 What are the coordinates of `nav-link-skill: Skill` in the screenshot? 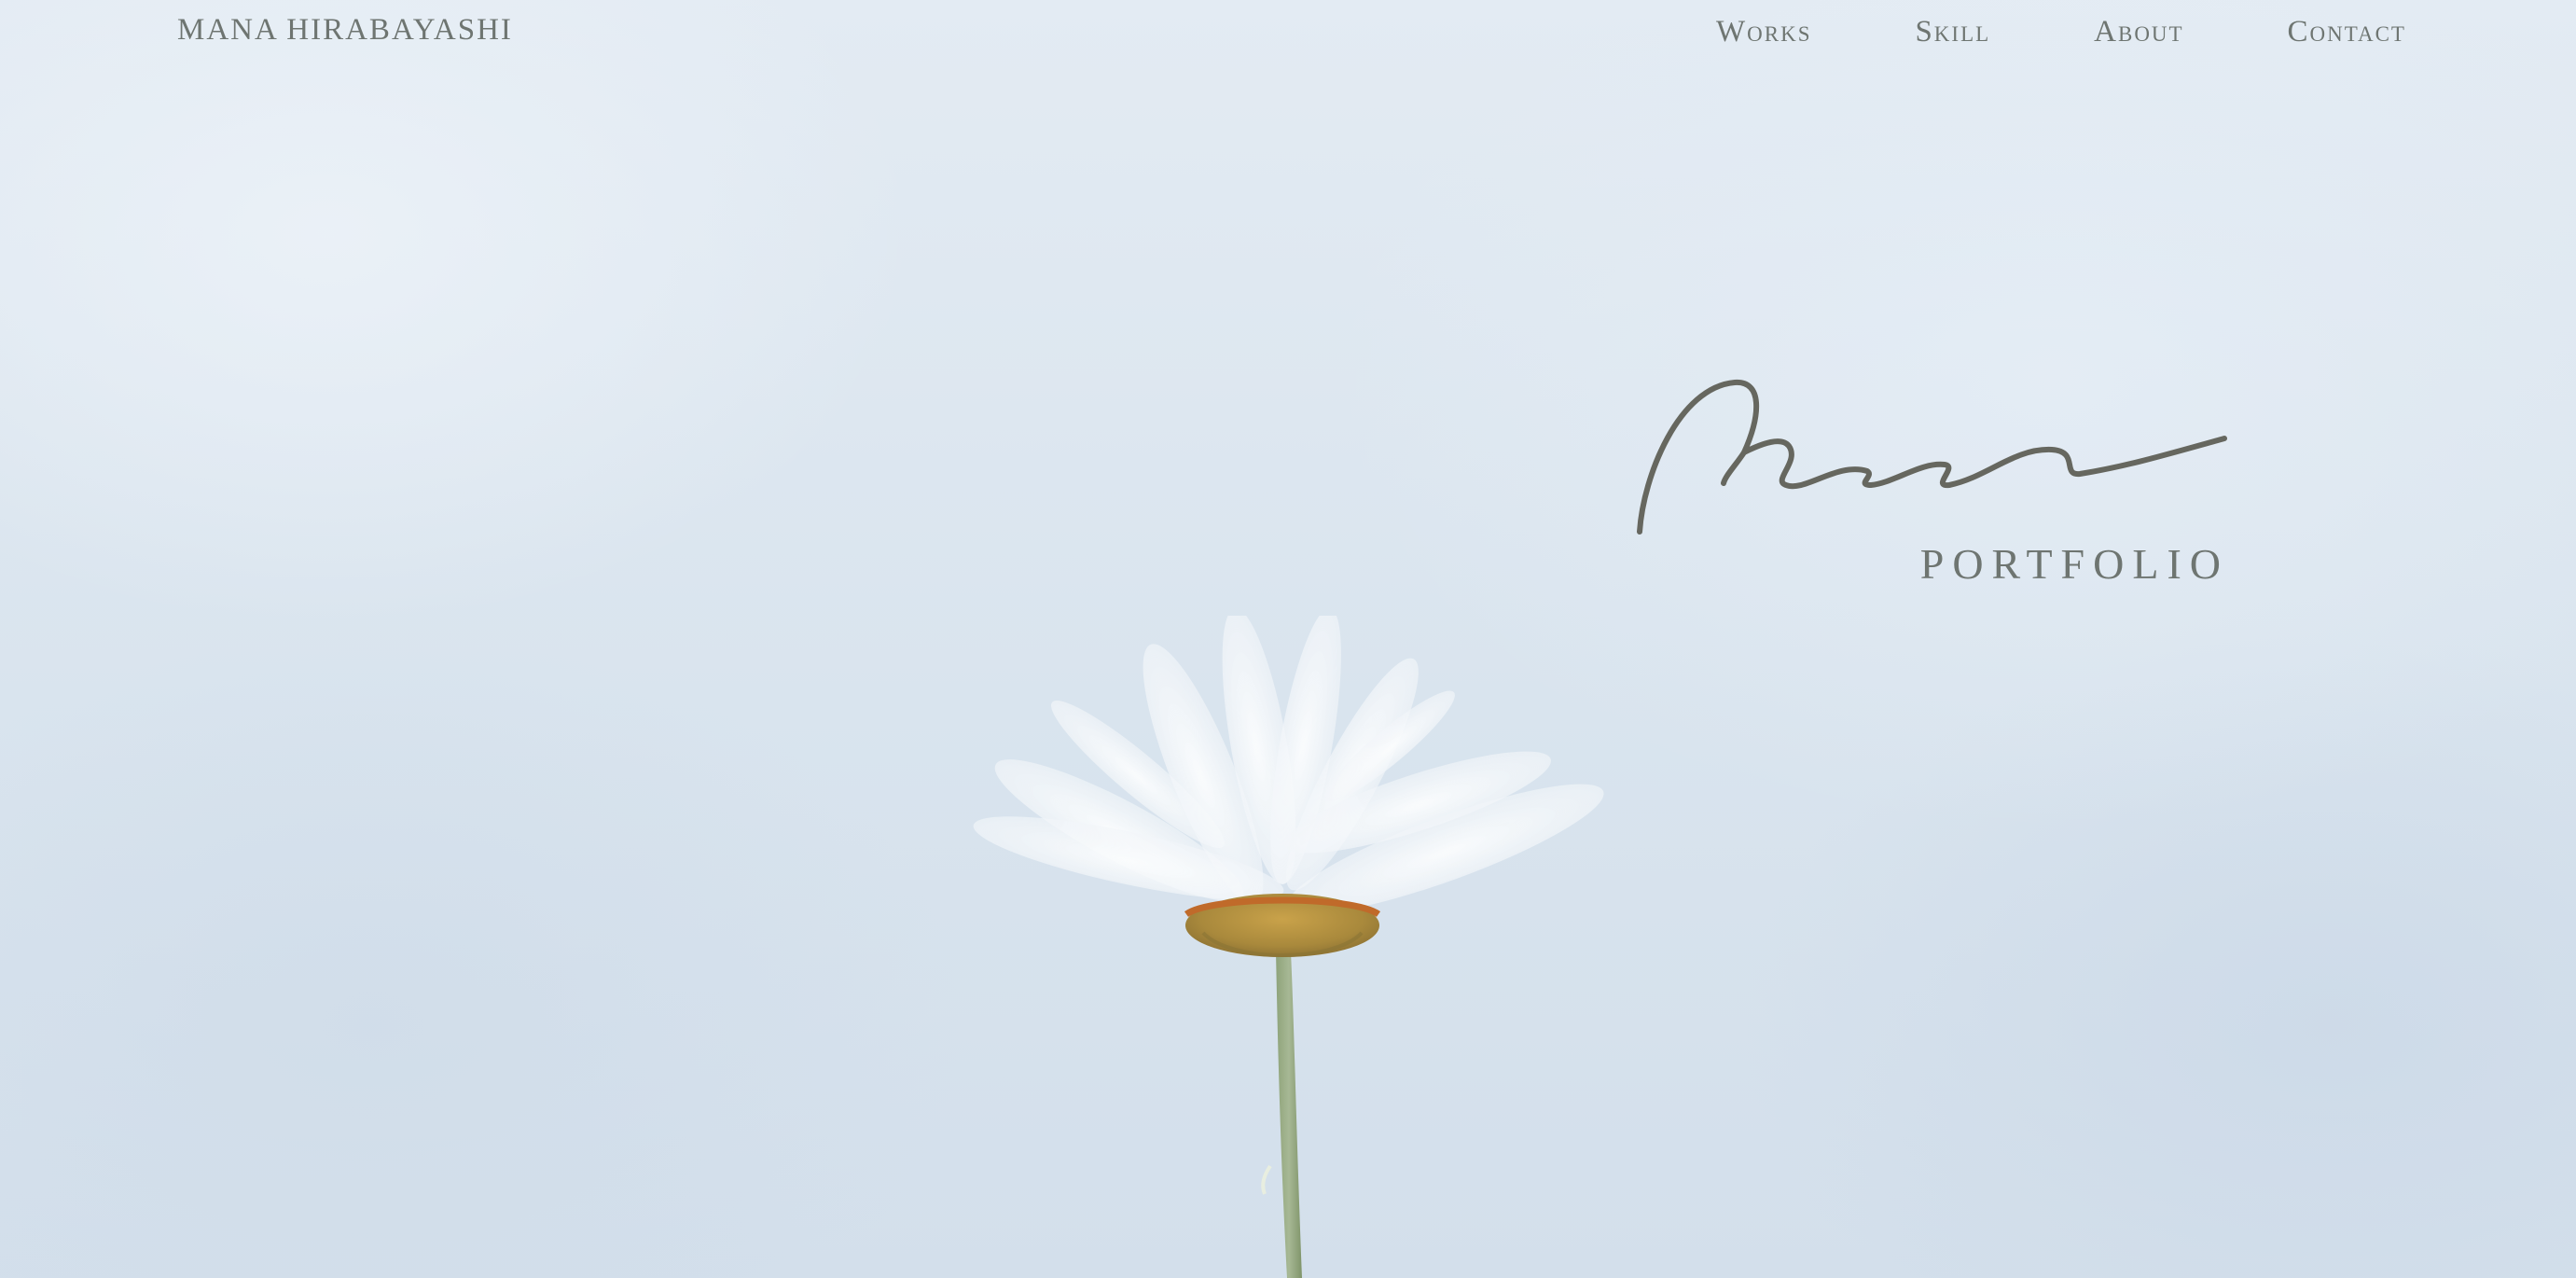 It's located at (1952, 32).